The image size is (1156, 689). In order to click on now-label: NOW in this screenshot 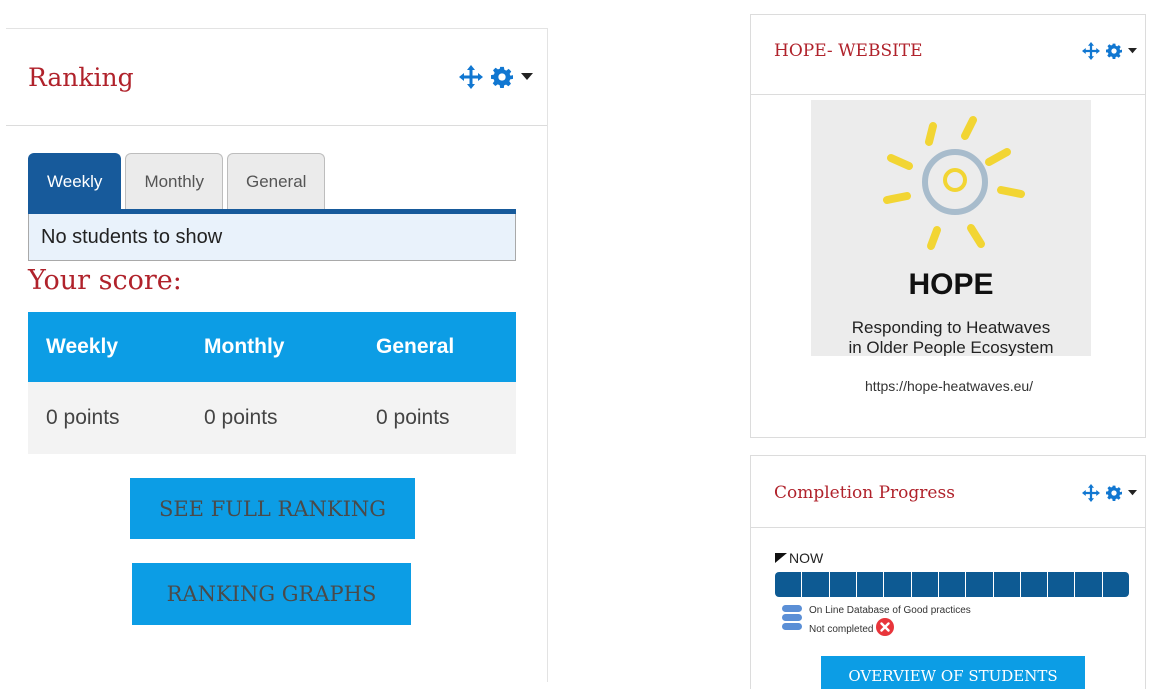, I will do `click(806, 558)`.